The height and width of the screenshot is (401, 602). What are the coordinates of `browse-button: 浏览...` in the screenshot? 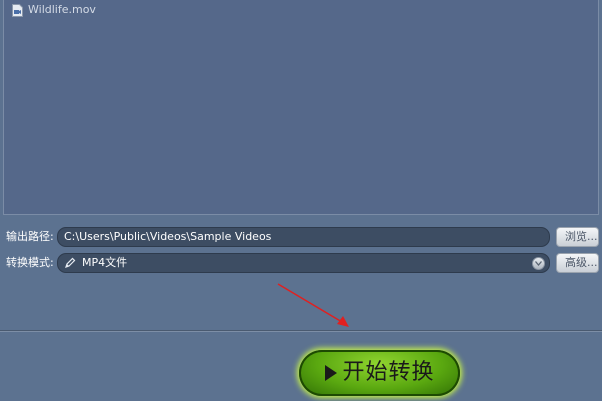 It's located at (577, 237).